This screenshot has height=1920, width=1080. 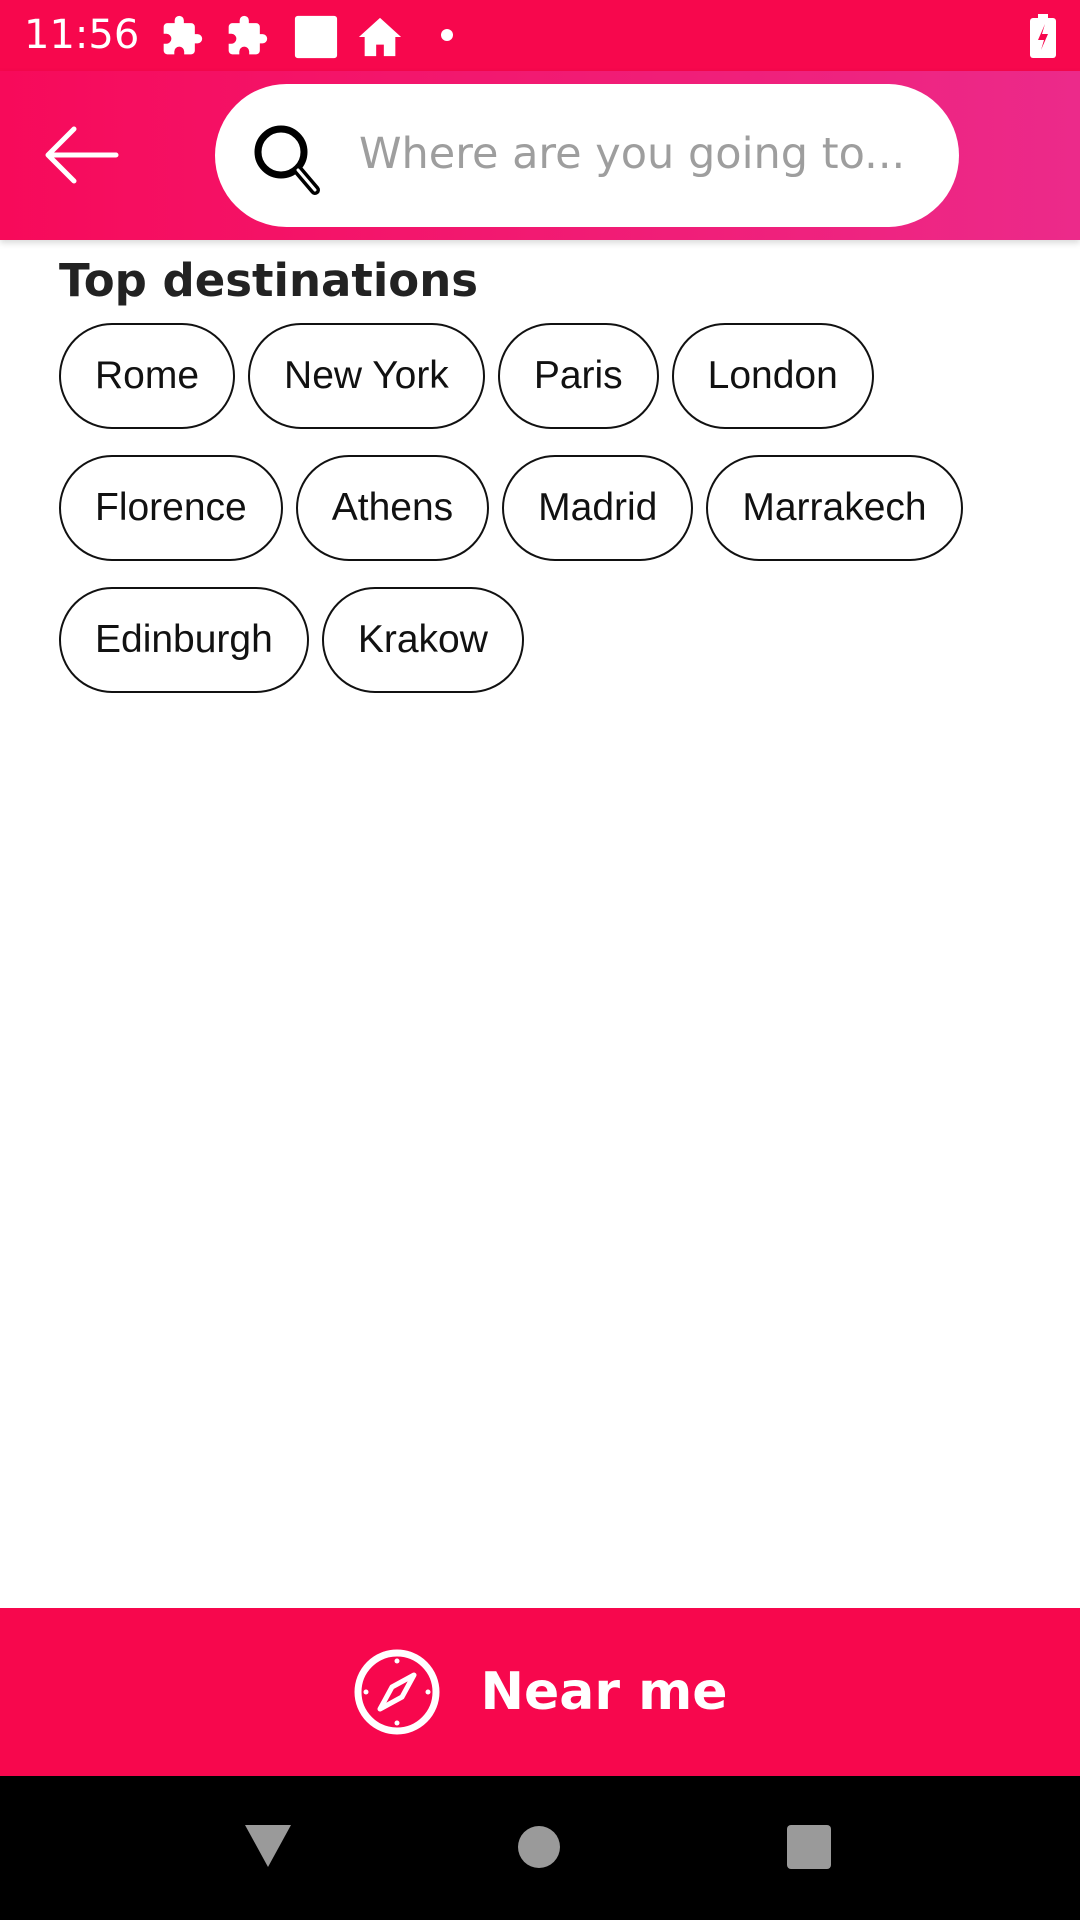 What do you see at coordinates (171, 508) in the screenshot?
I see `chip-florence: Florence` at bounding box center [171, 508].